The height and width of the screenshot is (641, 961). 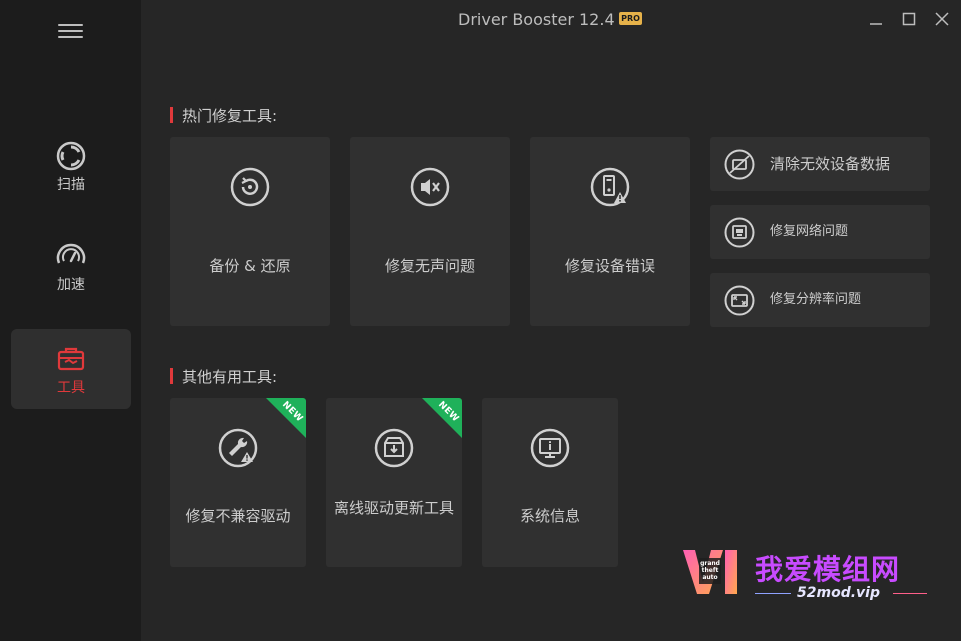 What do you see at coordinates (536, 19) in the screenshot?
I see `app-title: Driver Booster 12.4` at bounding box center [536, 19].